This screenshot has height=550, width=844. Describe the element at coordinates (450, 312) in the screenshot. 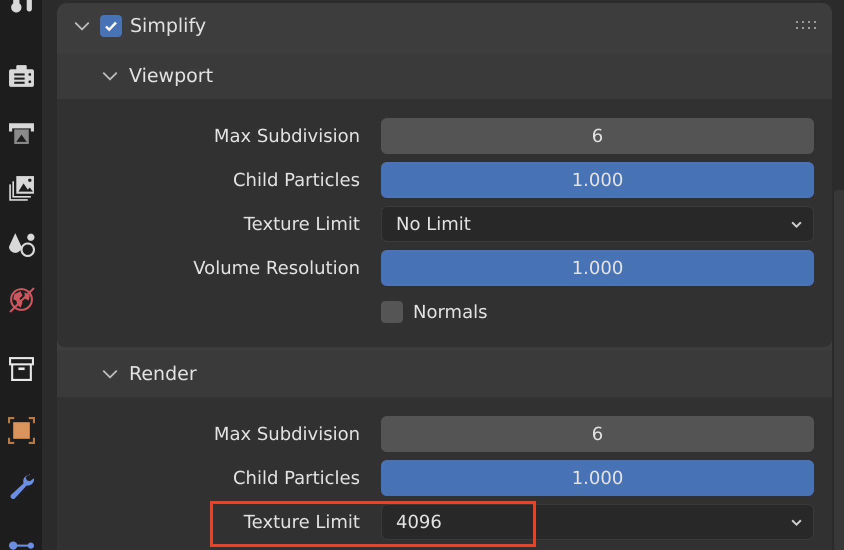

I see `checkbox-label: Normals` at that location.